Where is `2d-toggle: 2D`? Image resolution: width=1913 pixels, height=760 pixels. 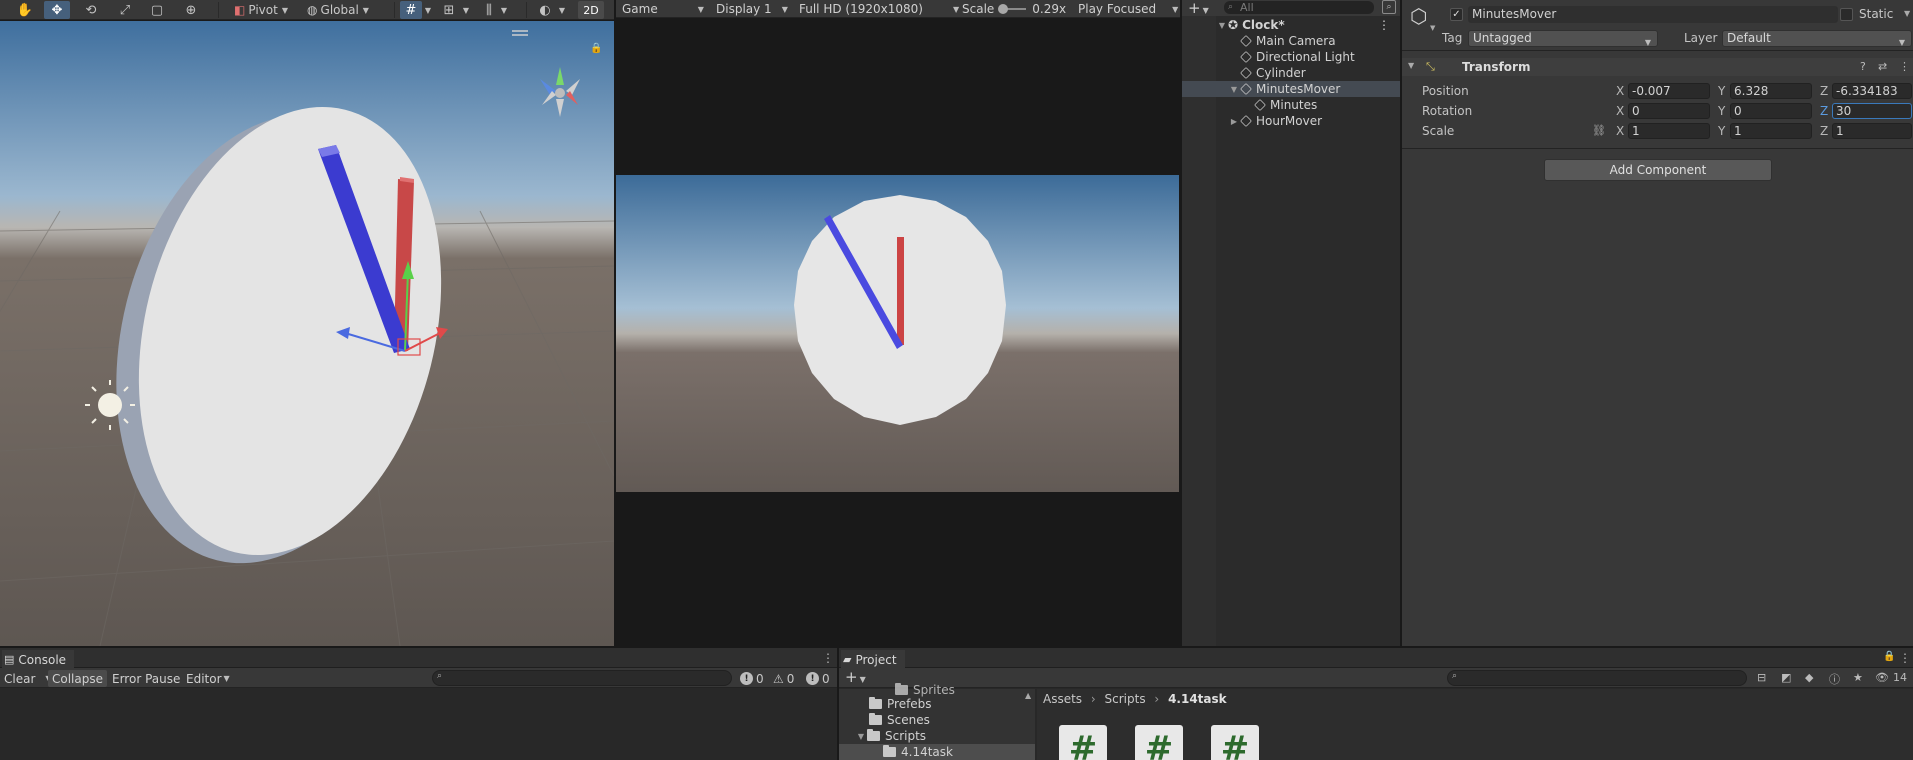 2d-toggle: 2D is located at coordinates (591, 10).